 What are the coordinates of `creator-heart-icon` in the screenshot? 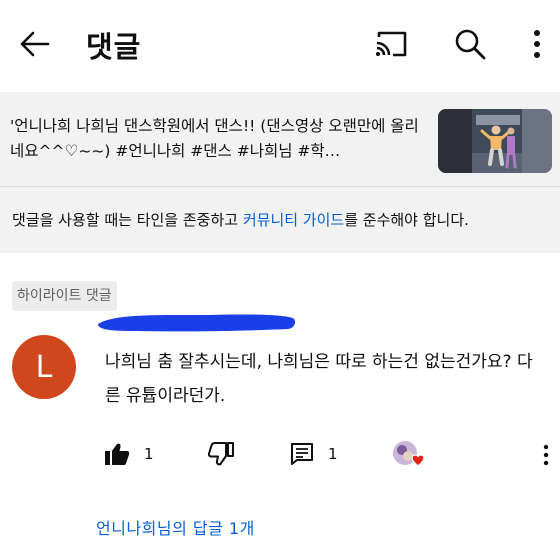 It's located at (409, 454).